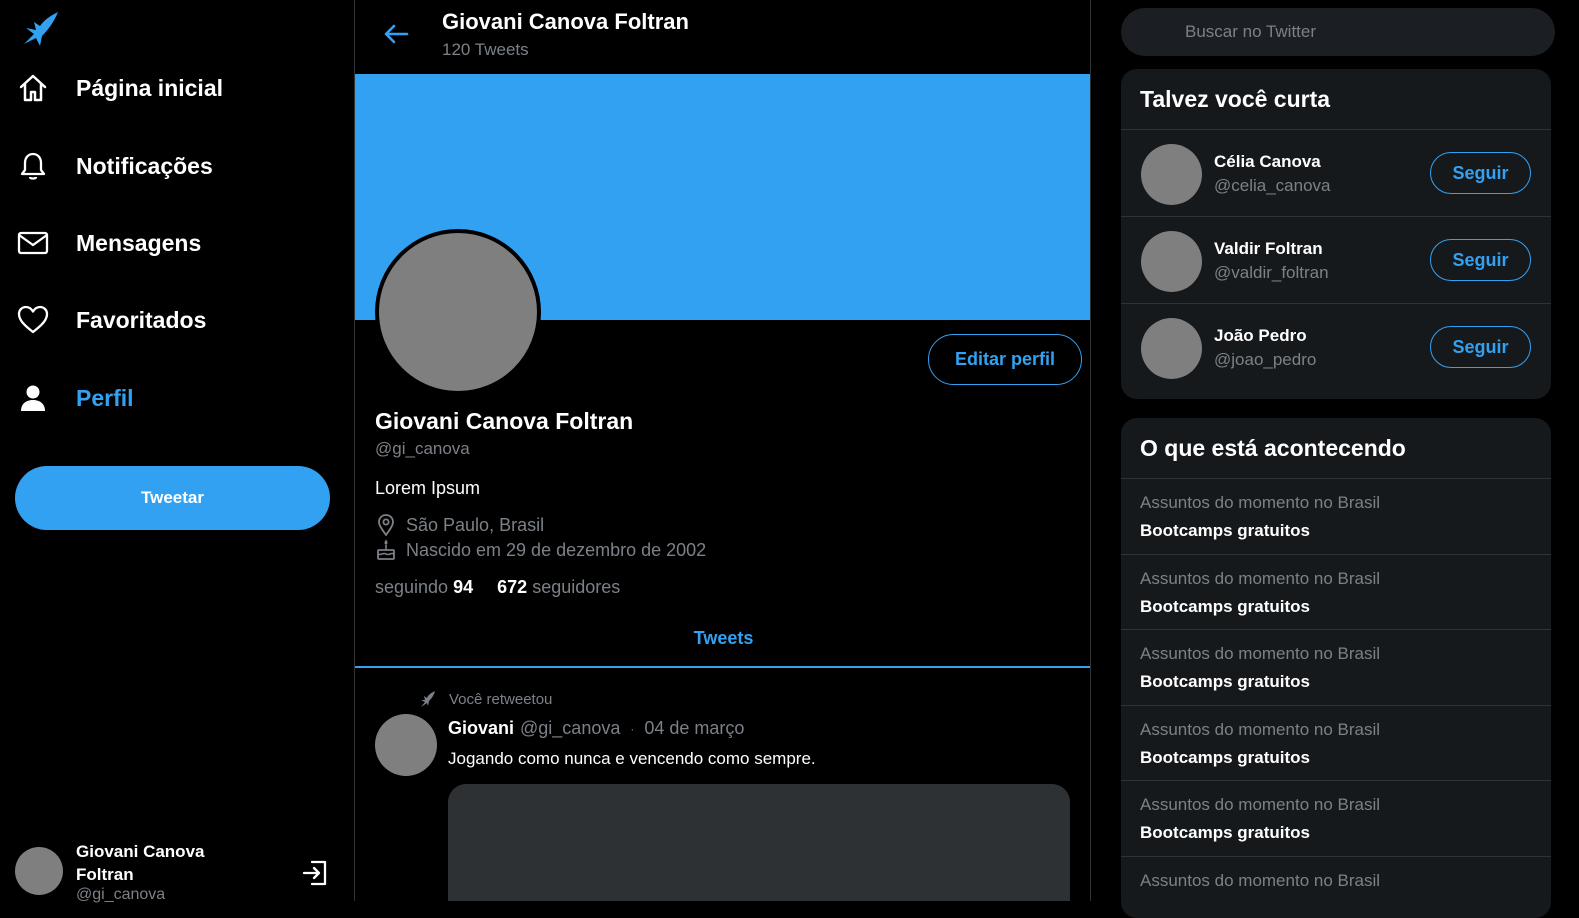 The image size is (1579, 918). Describe the element at coordinates (424, 587) in the screenshot. I see `following-link: seguindo 94` at that location.